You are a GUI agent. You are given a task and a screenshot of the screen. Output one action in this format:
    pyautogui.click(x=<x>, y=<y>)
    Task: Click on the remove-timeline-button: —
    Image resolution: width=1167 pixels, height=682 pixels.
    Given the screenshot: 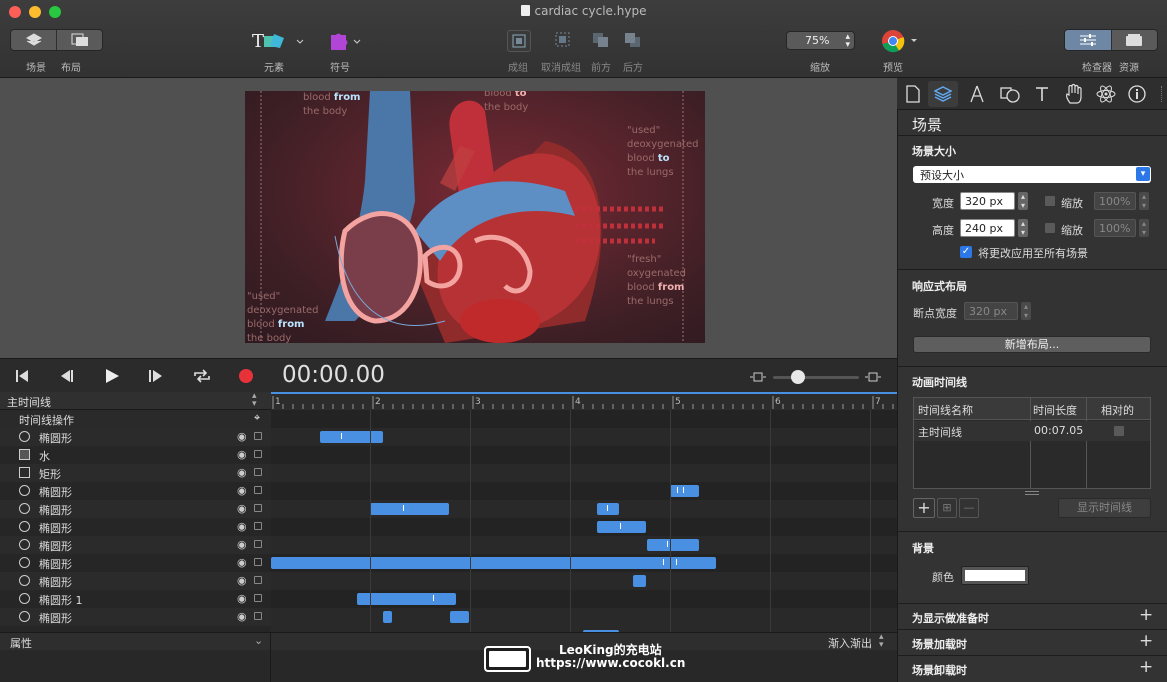 What is the action you would take?
    pyautogui.click(x=969, y=508)
    